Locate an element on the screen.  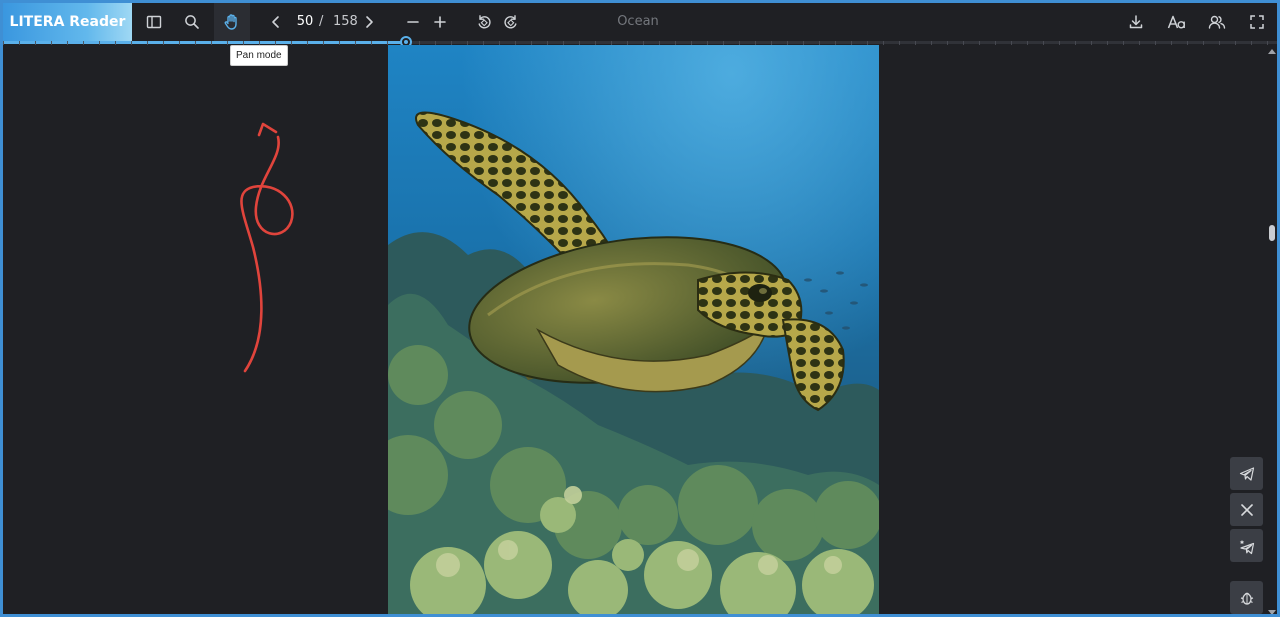
top-toolbar: LITERA Reader 50 / 158 Ocean is located at coordinates (640, 22).